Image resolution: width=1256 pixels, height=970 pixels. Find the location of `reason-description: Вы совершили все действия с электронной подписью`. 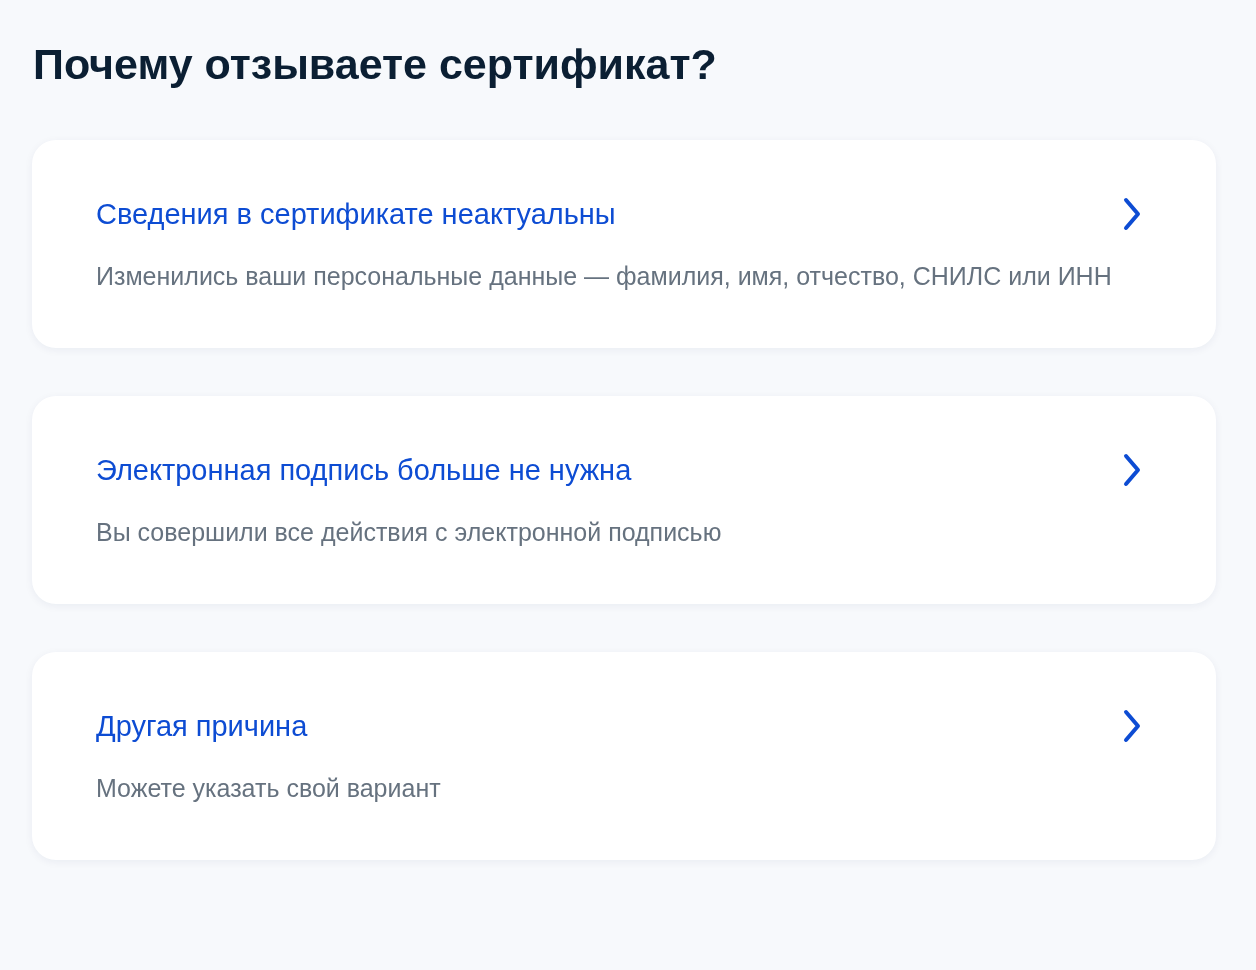

reason-description: Вы совершили все действия с электронной подписью is located at coordinates (409, 532).